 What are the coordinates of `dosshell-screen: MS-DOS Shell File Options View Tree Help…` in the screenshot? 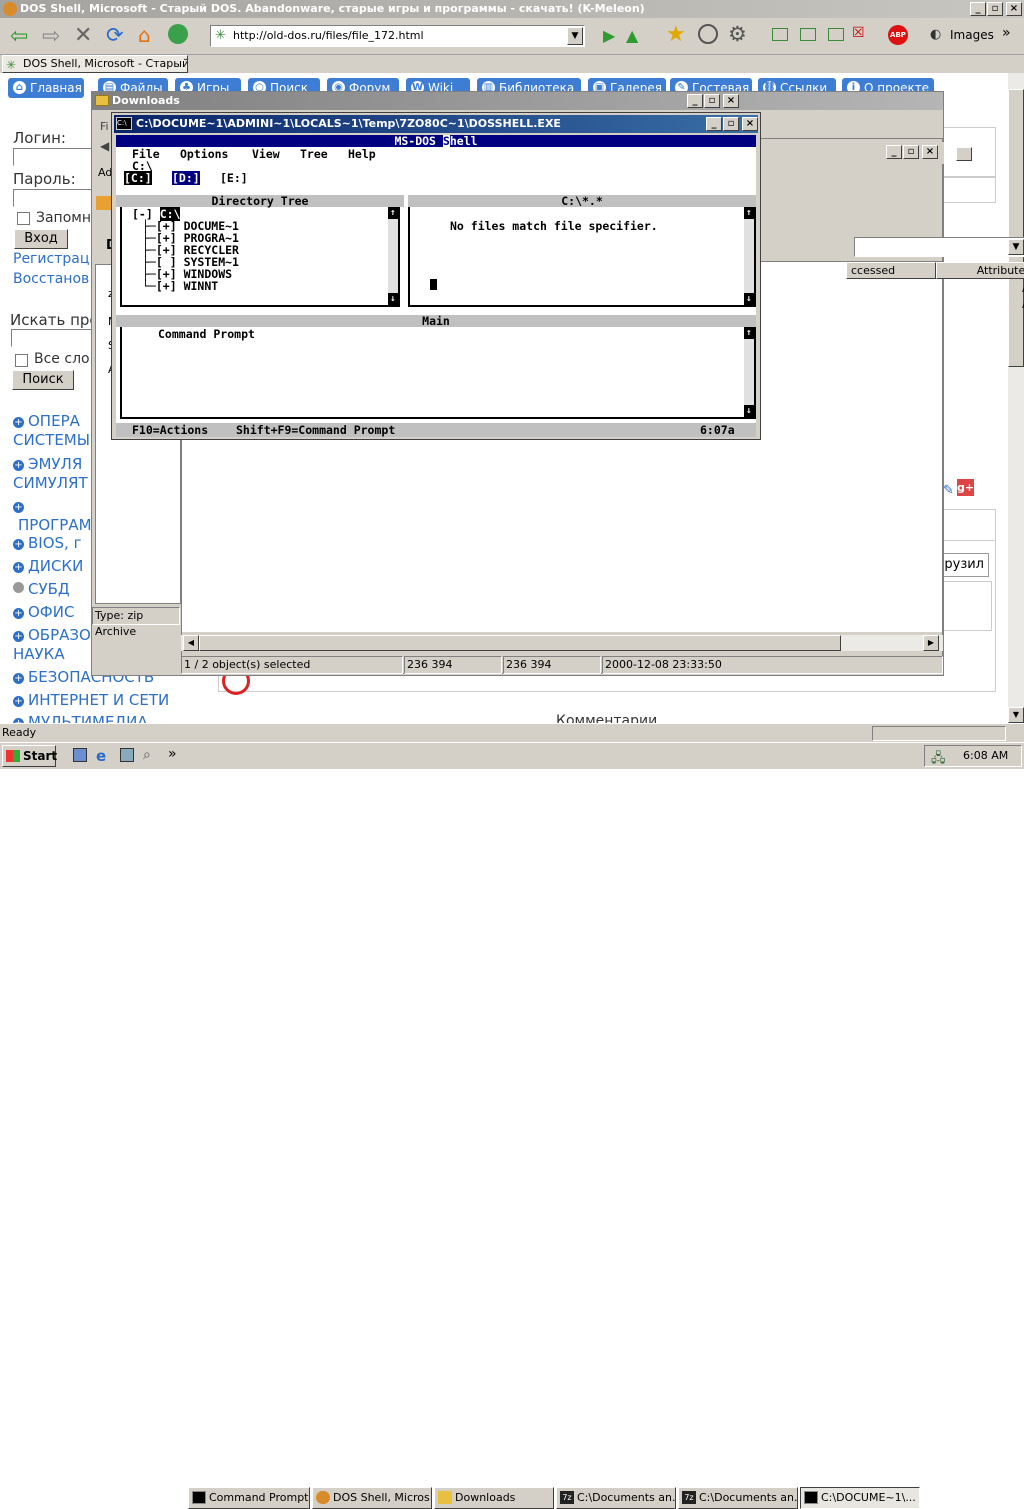 It's located at (436, 286).